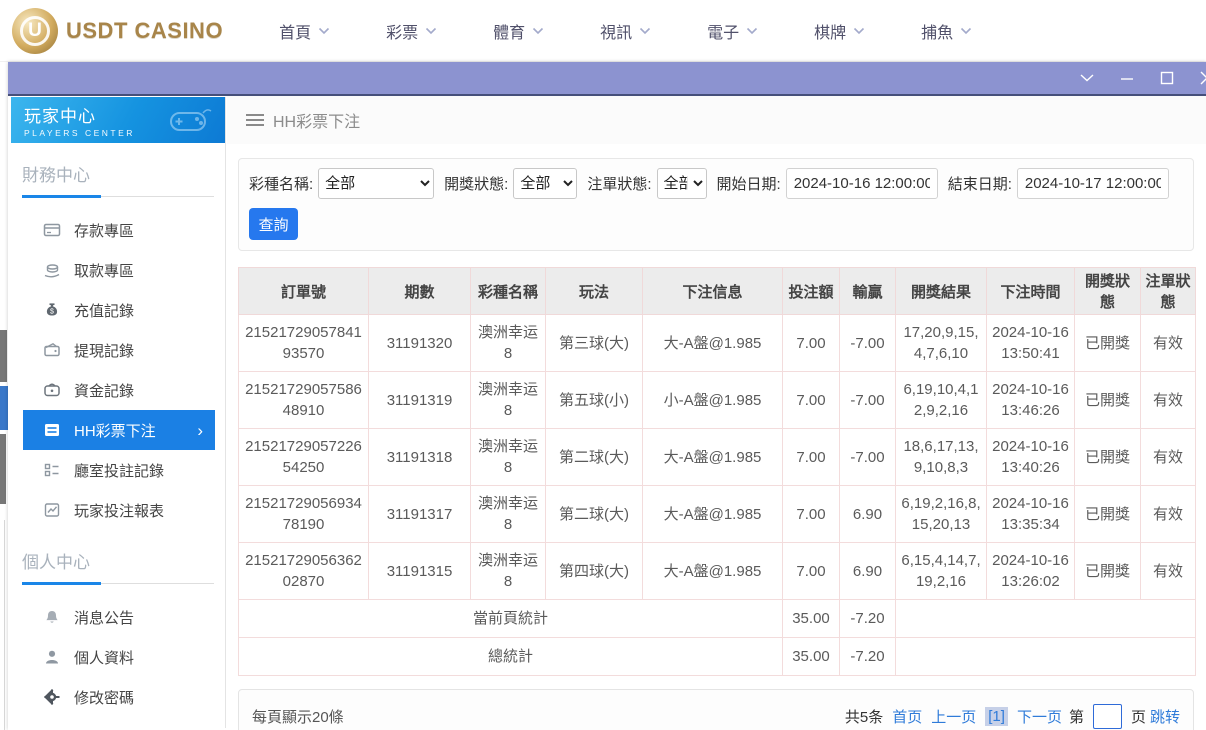  I want to click on nav-item-1: 彩票, so click(411, 31).